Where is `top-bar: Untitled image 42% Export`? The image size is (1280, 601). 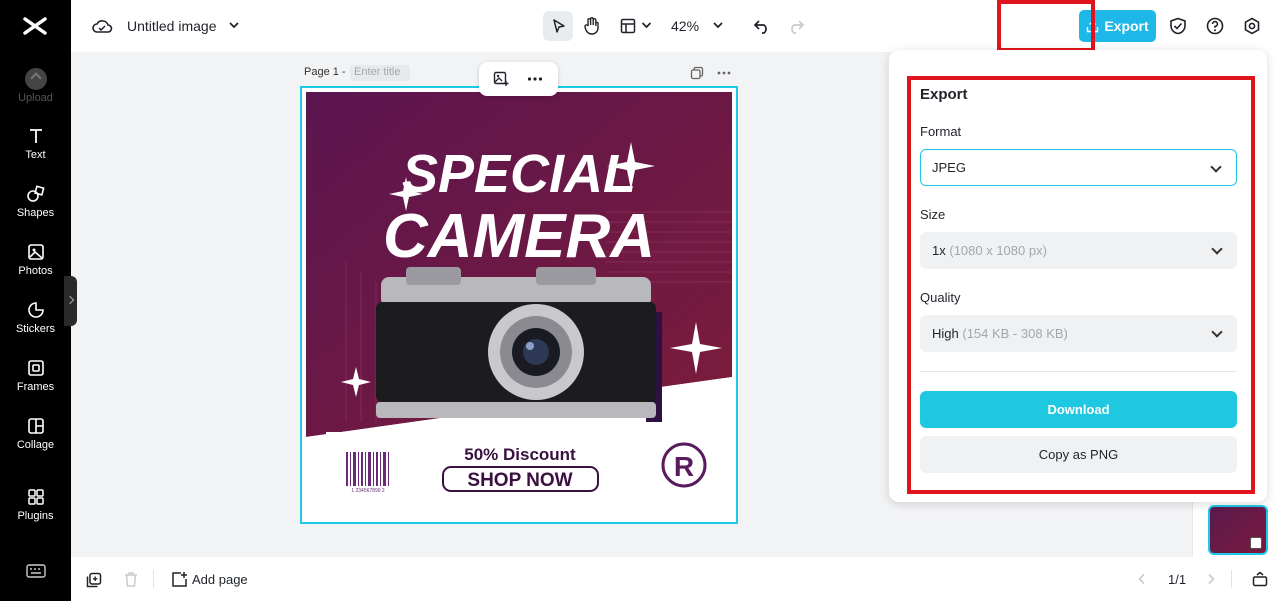
top-bar: Untitled image 42% Export is located at coordinates (675, 26).